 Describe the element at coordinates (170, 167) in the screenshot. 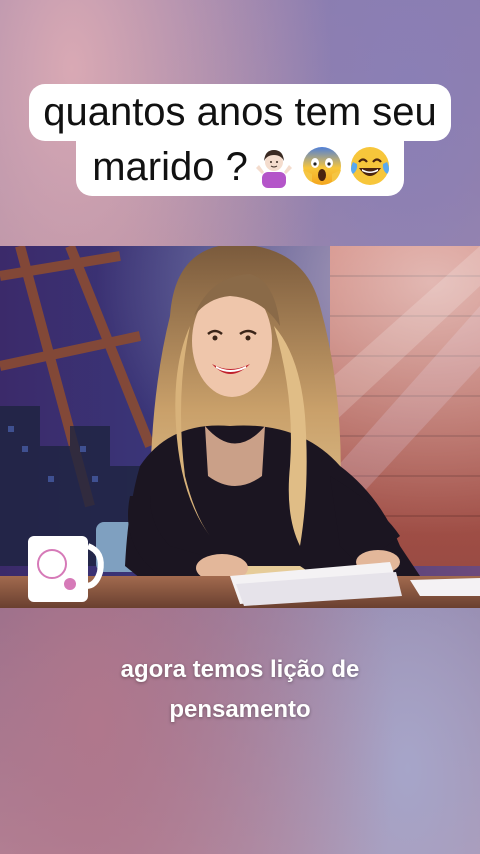

I see `caption-line-2: marido ?` at that location.